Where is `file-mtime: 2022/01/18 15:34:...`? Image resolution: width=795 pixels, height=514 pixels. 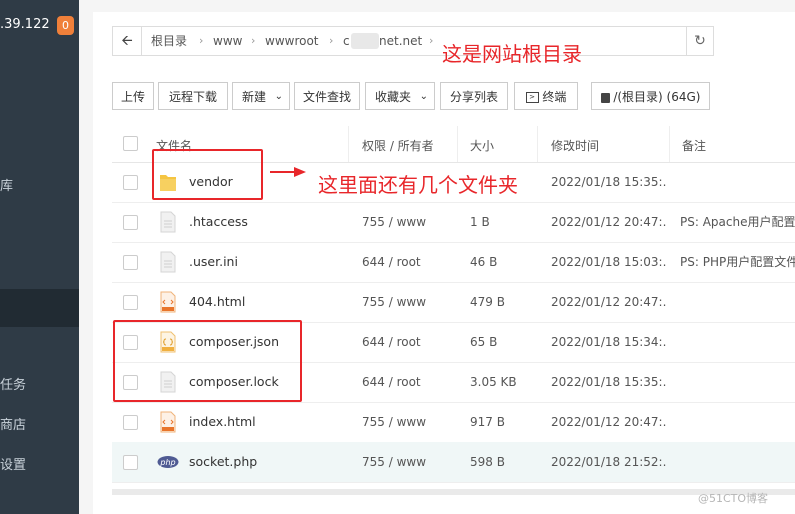
file-mtime: 2022/01/18 15:34:... is located at coordinates (608, 342).